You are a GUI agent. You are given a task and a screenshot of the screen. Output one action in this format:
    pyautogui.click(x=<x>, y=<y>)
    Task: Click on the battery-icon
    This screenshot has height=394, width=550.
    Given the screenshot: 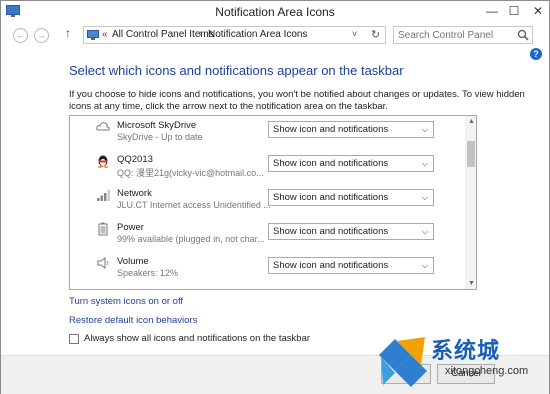 What is the action you would take?
    pyautogui.click(x=103, y=229)
    